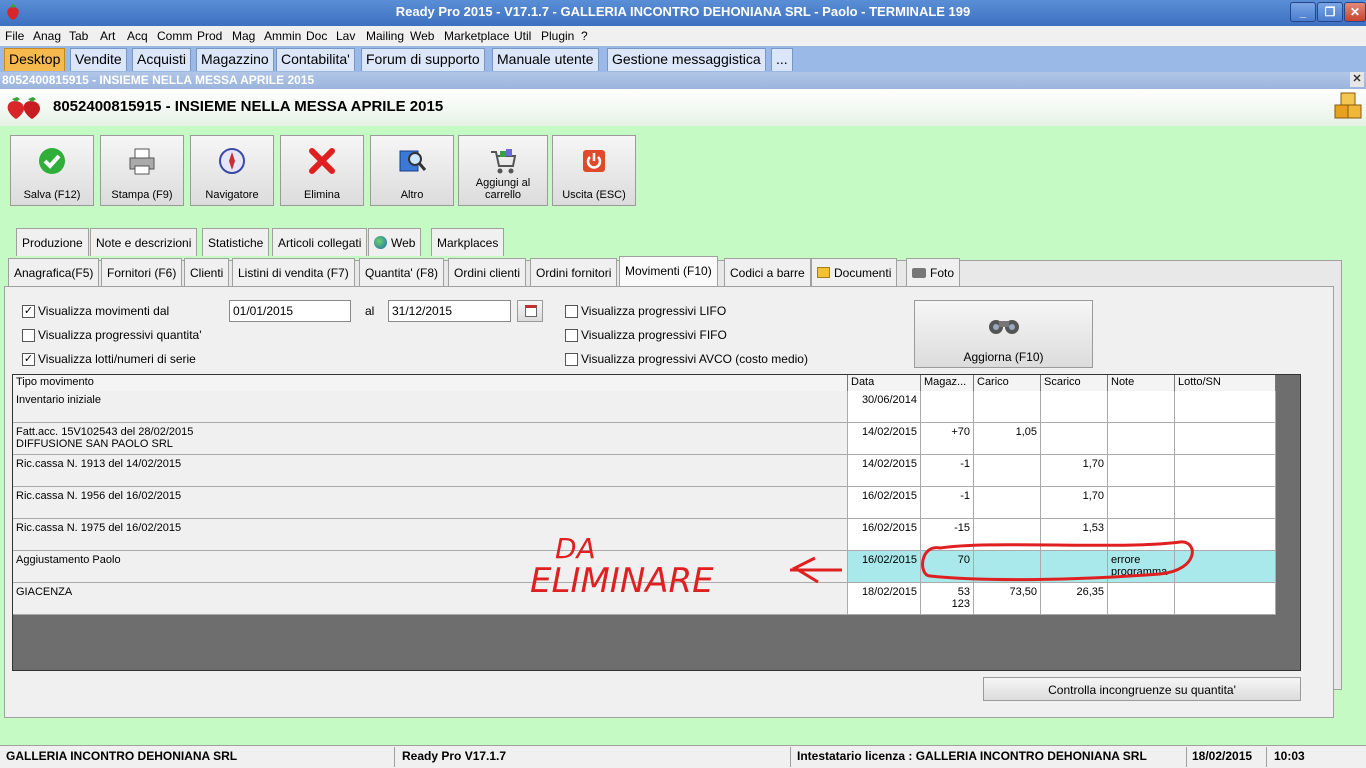 The image size is (1366, 768). Describe the element at coordinates (884, 407) in the screenshot. I see `grid-cell-data: 30/06/2014` at that location.